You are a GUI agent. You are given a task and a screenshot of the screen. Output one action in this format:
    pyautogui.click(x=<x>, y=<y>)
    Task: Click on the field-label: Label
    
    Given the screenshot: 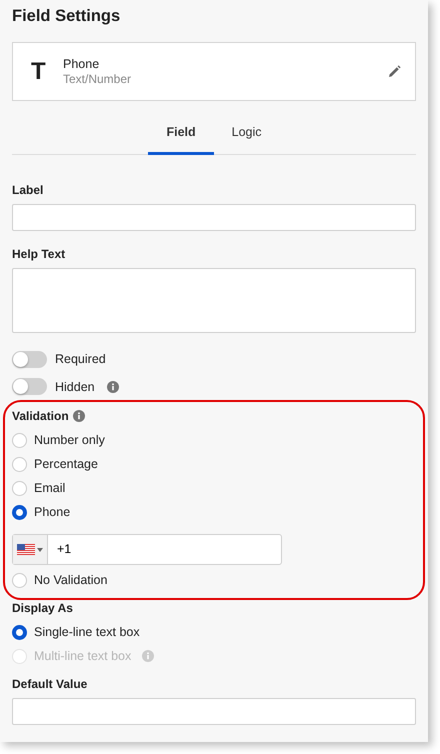 What is the action you would take?
    pyautogui.click(x=28, y=190)
    